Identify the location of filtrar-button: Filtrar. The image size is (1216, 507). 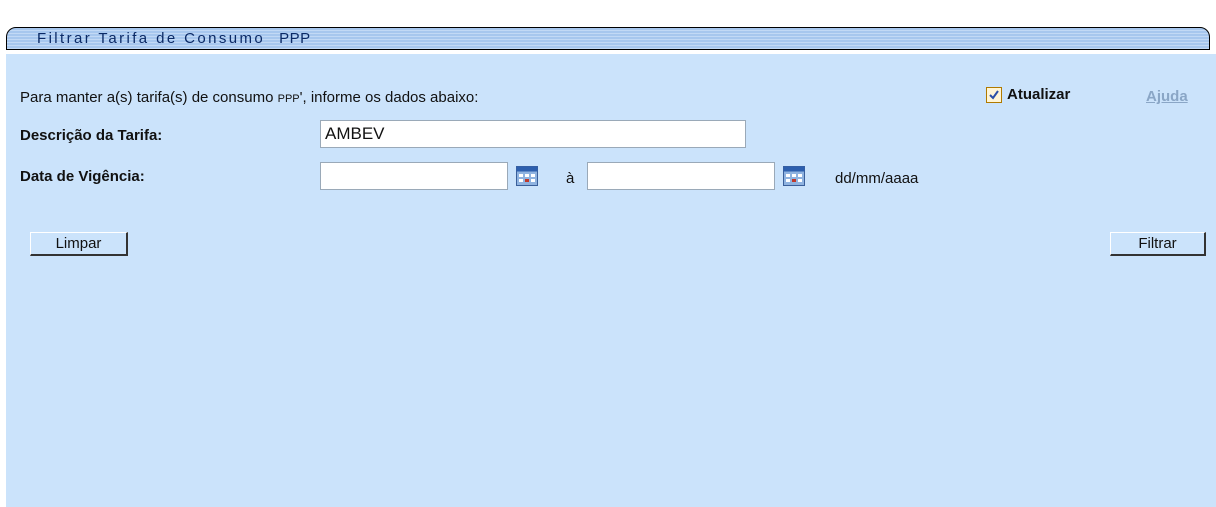
(1158, 244).